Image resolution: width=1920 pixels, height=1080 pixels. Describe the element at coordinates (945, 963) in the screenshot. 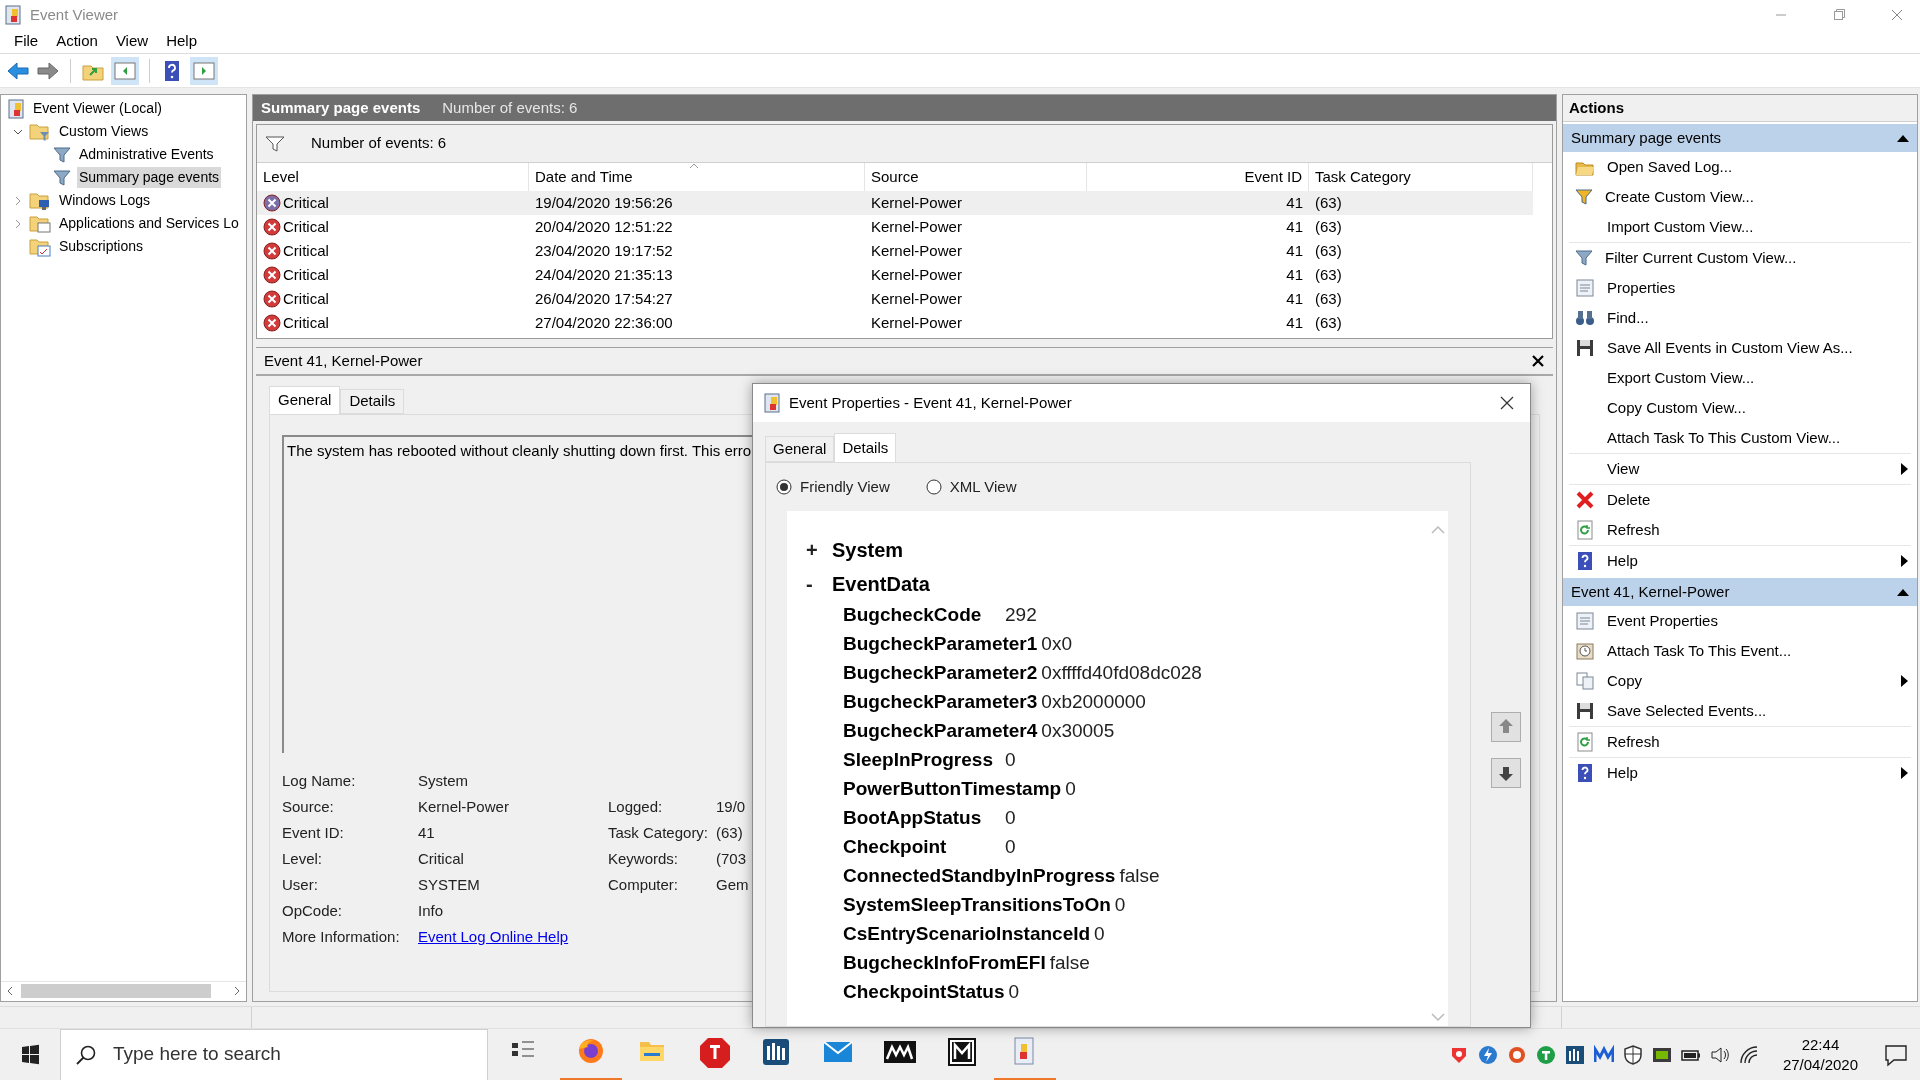

I see `field-name: BugcheckInfoFromEFI` at that location.